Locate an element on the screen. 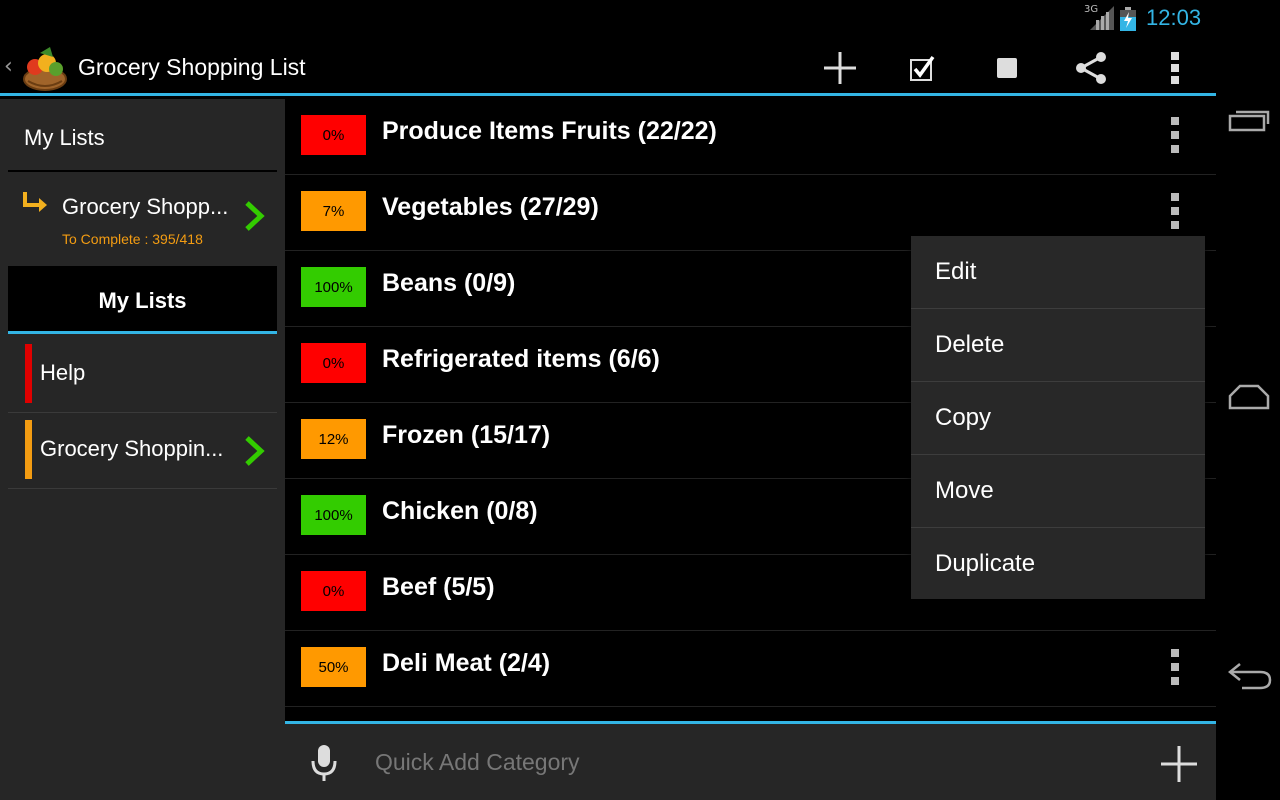  percent-badge: 12% is located at coordinates (333, 439).